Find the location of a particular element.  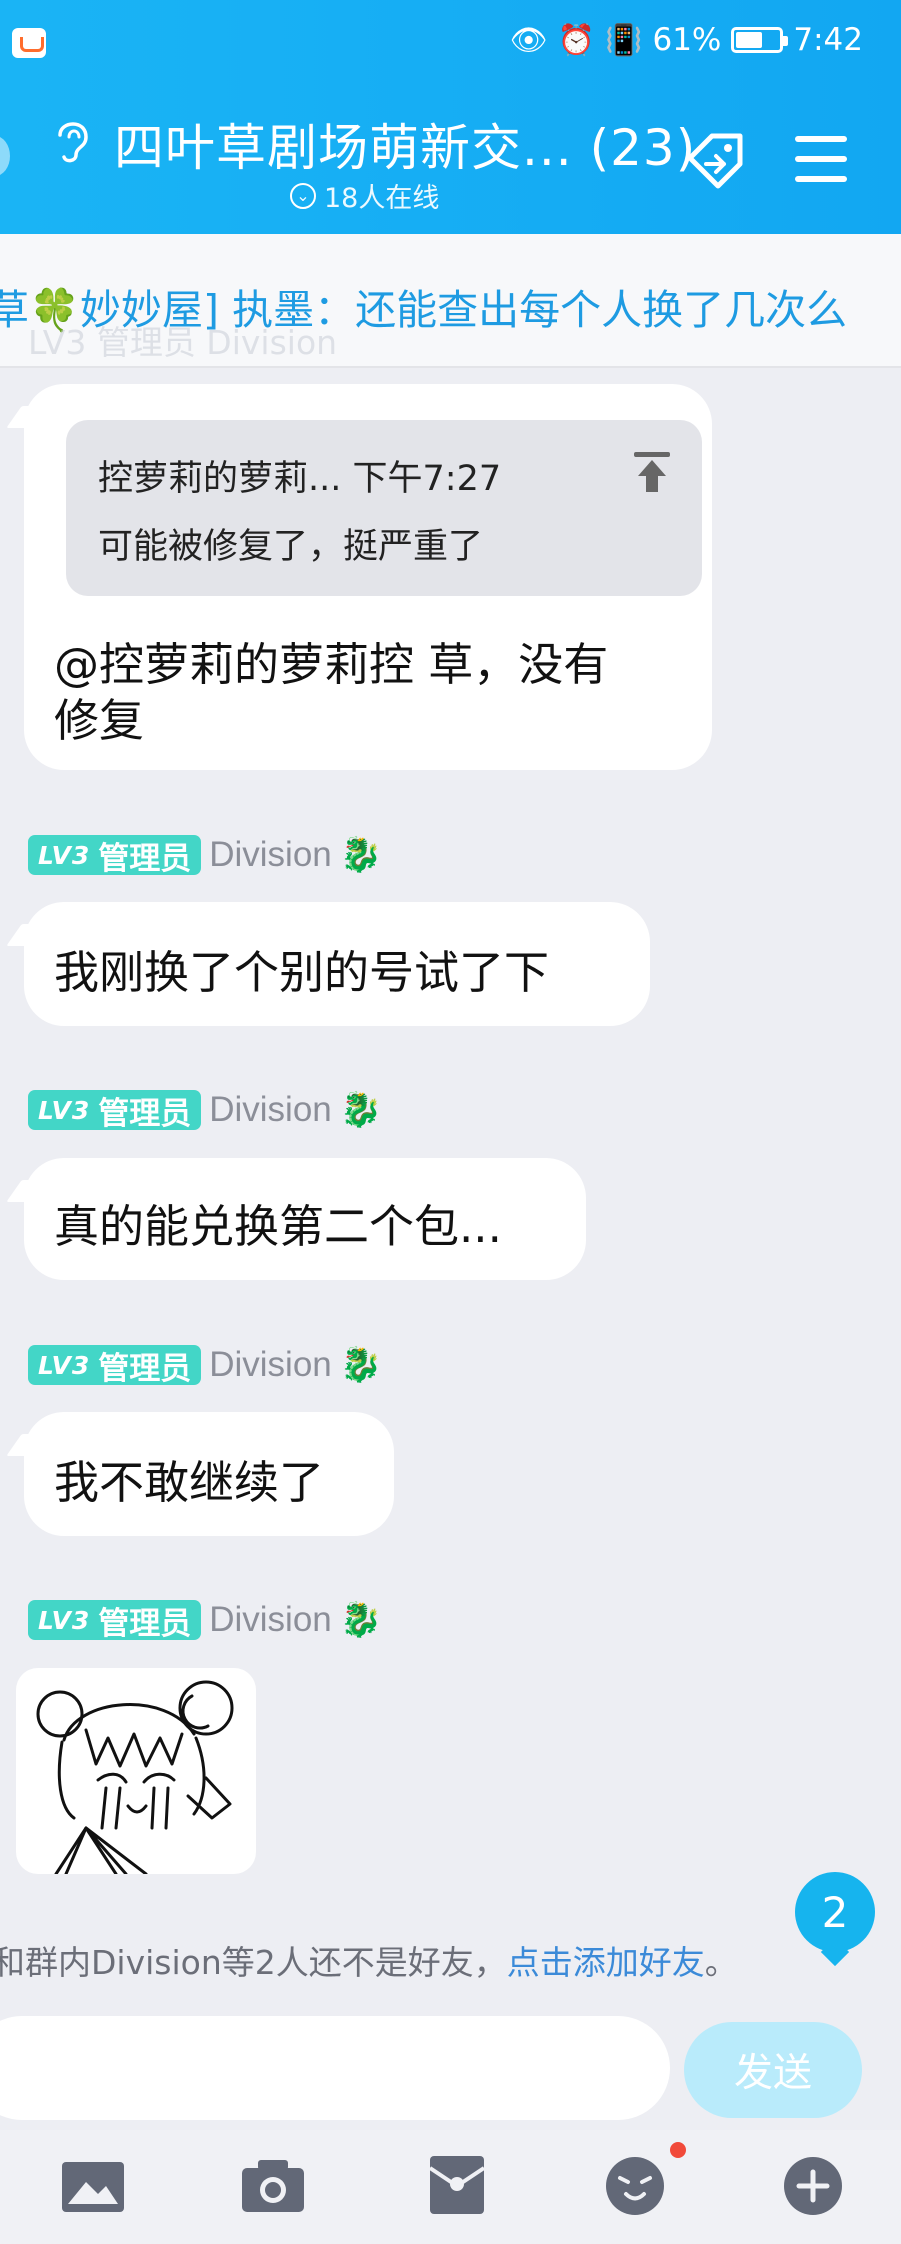

add-friend-link: 点击添加好友 is located at coordinates (606, 1962).